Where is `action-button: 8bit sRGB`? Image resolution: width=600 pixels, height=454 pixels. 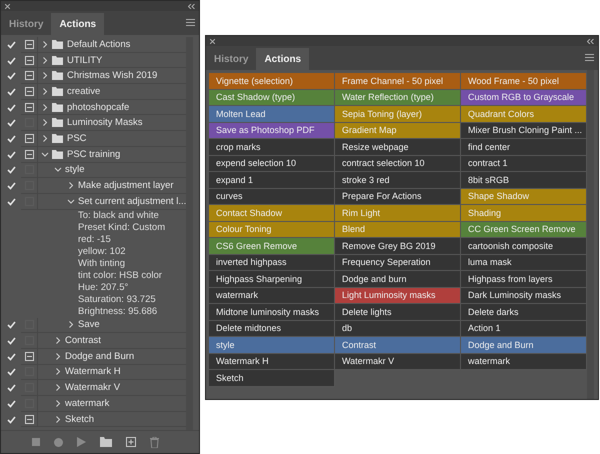
action-button: 8bit sRGB is located at coordinates (524, 180).